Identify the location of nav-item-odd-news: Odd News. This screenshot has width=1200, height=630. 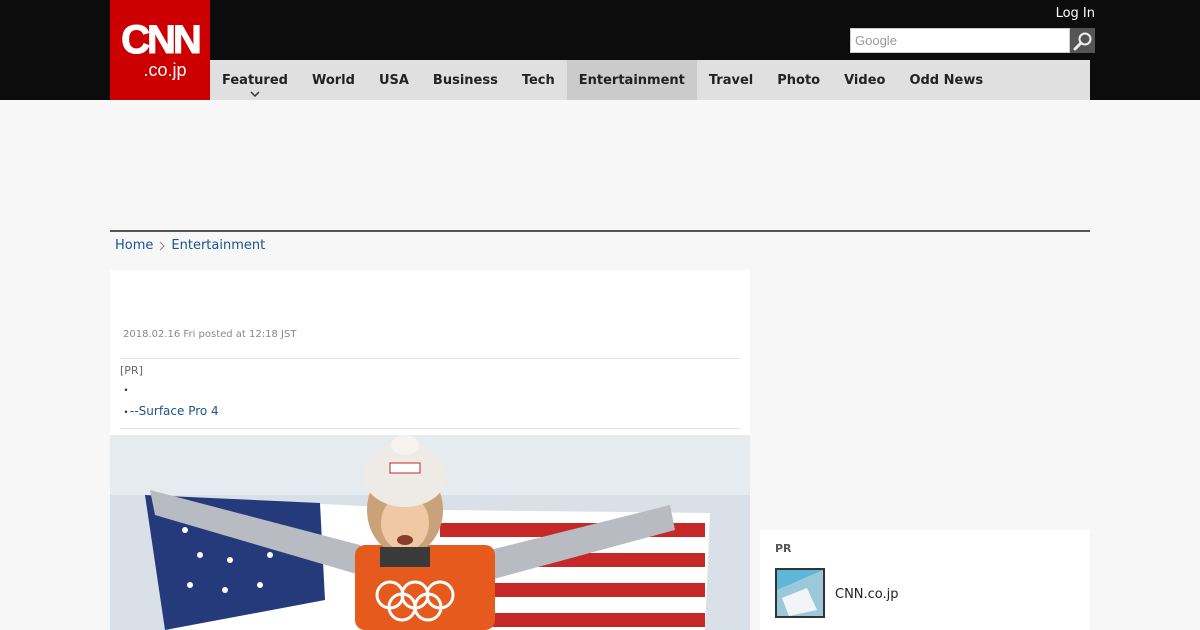
(946, 80).